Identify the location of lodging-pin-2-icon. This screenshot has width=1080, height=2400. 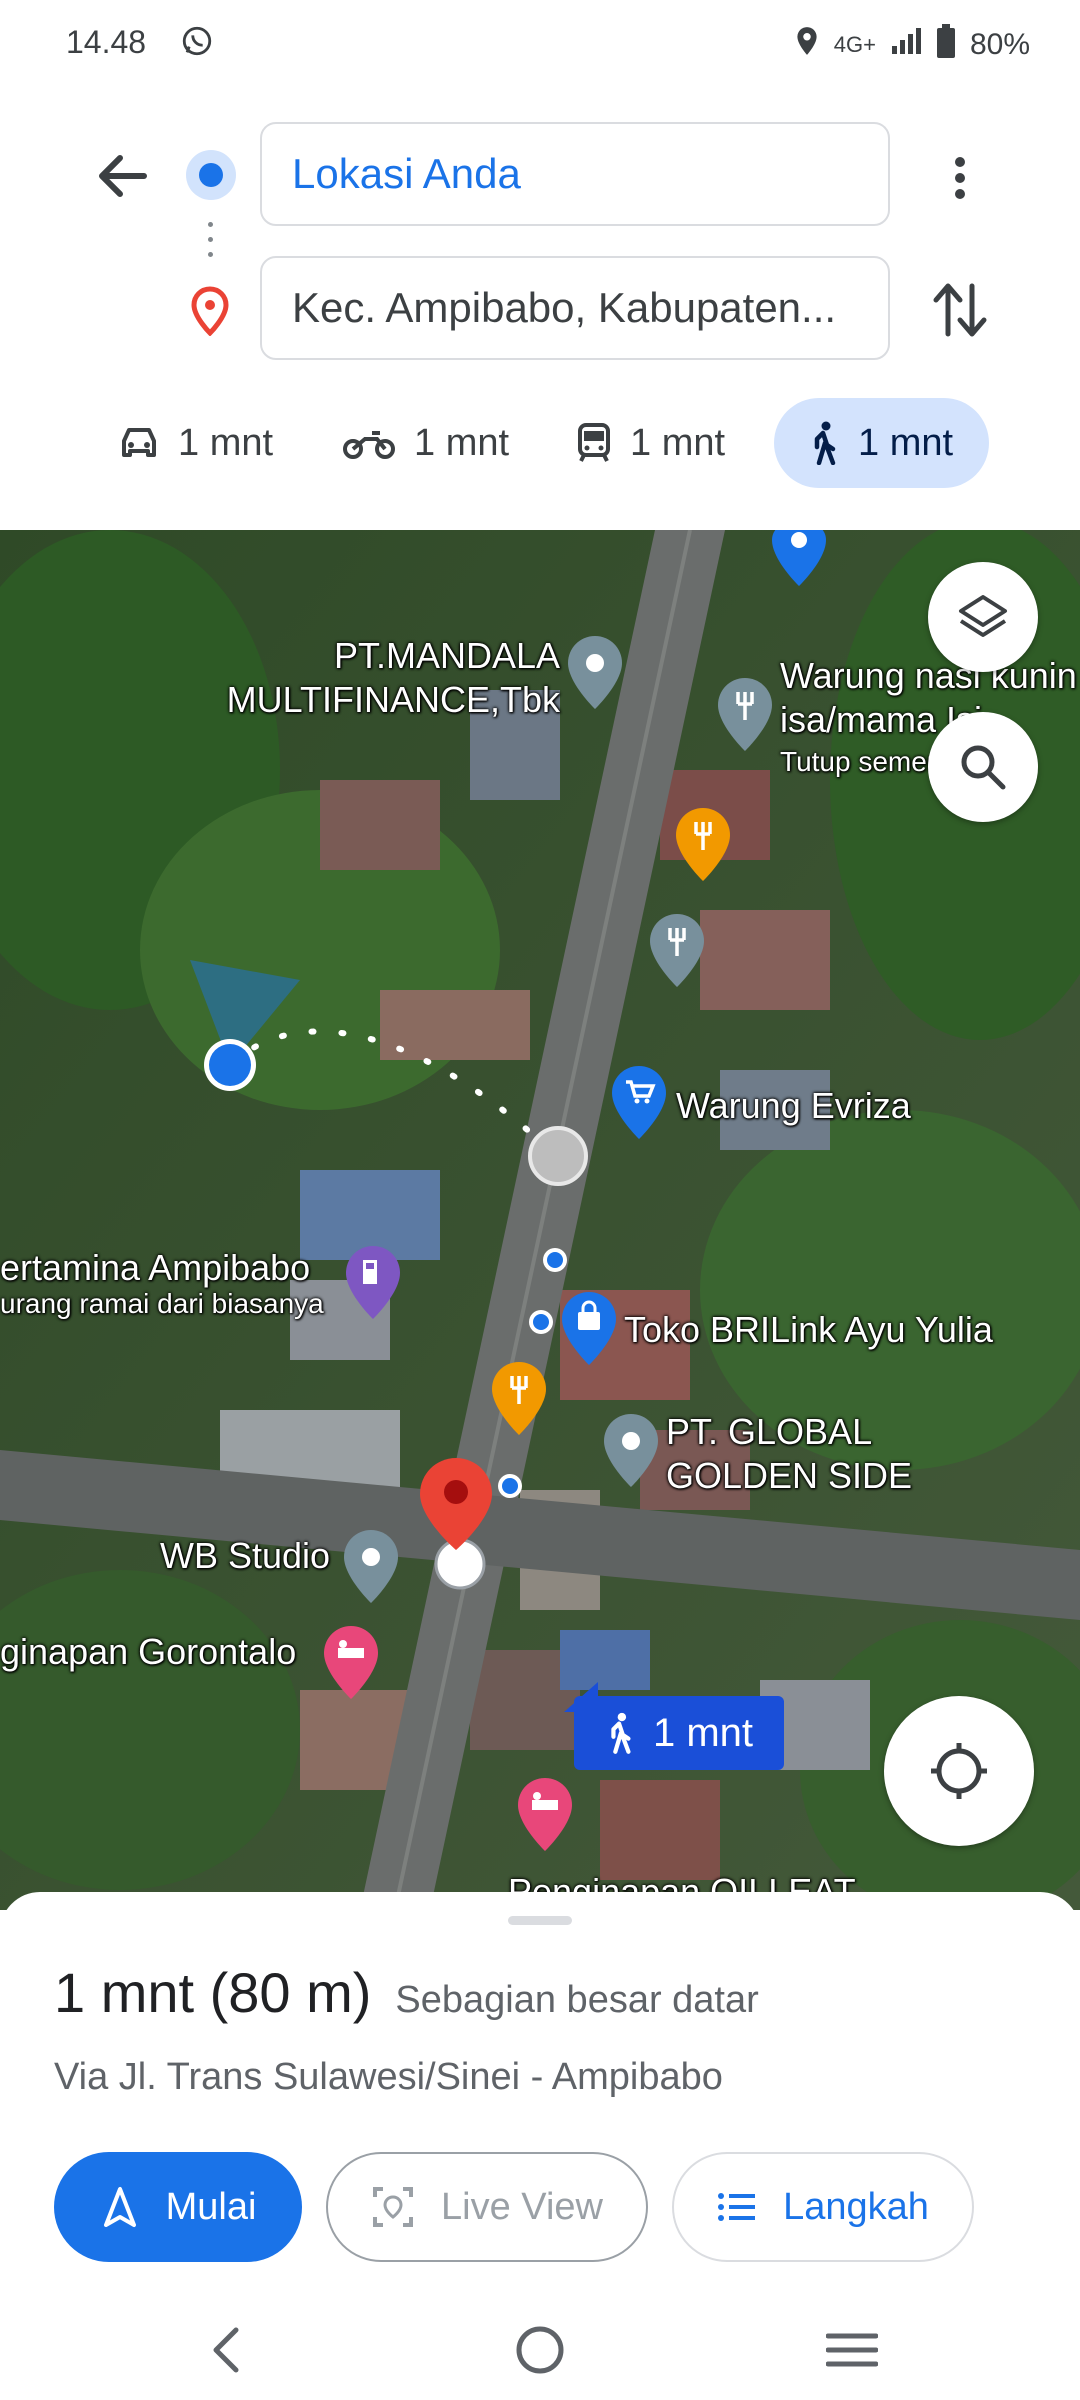
(545, 1815).